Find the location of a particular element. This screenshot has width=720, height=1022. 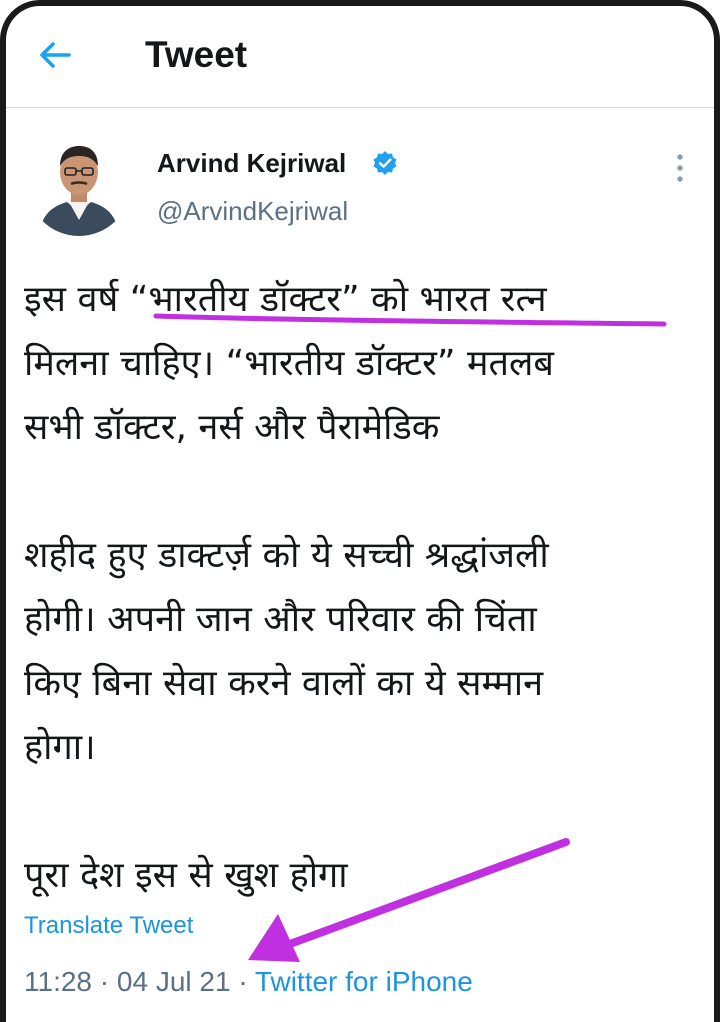

translate-tweet-link: Translate Tweet is located at coordinates (108, 926).